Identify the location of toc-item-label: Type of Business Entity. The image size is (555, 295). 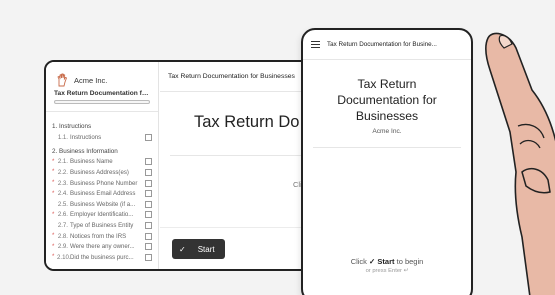
(102, 225).